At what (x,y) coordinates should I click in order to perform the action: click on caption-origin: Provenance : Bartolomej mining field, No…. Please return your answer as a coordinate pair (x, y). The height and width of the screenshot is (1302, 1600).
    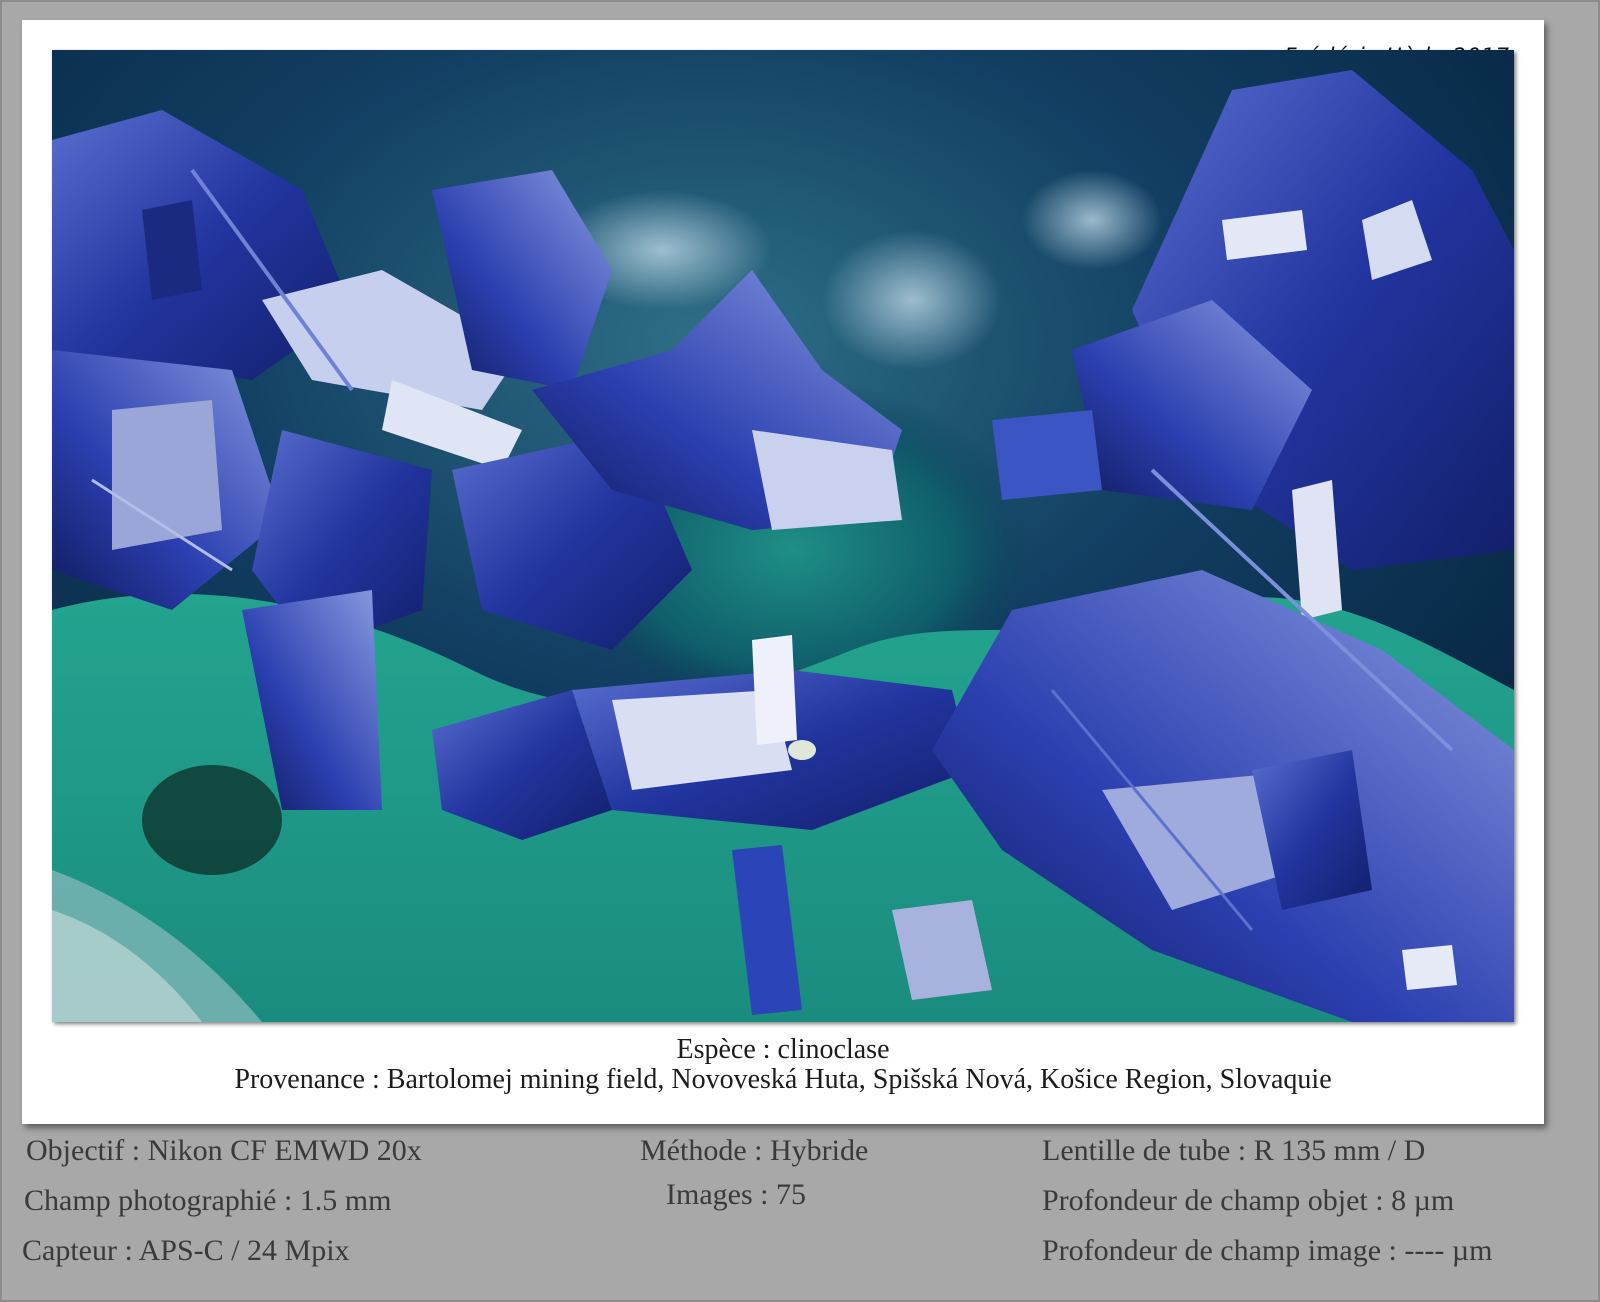
    Looking at the image, I should click on (783, 1079).